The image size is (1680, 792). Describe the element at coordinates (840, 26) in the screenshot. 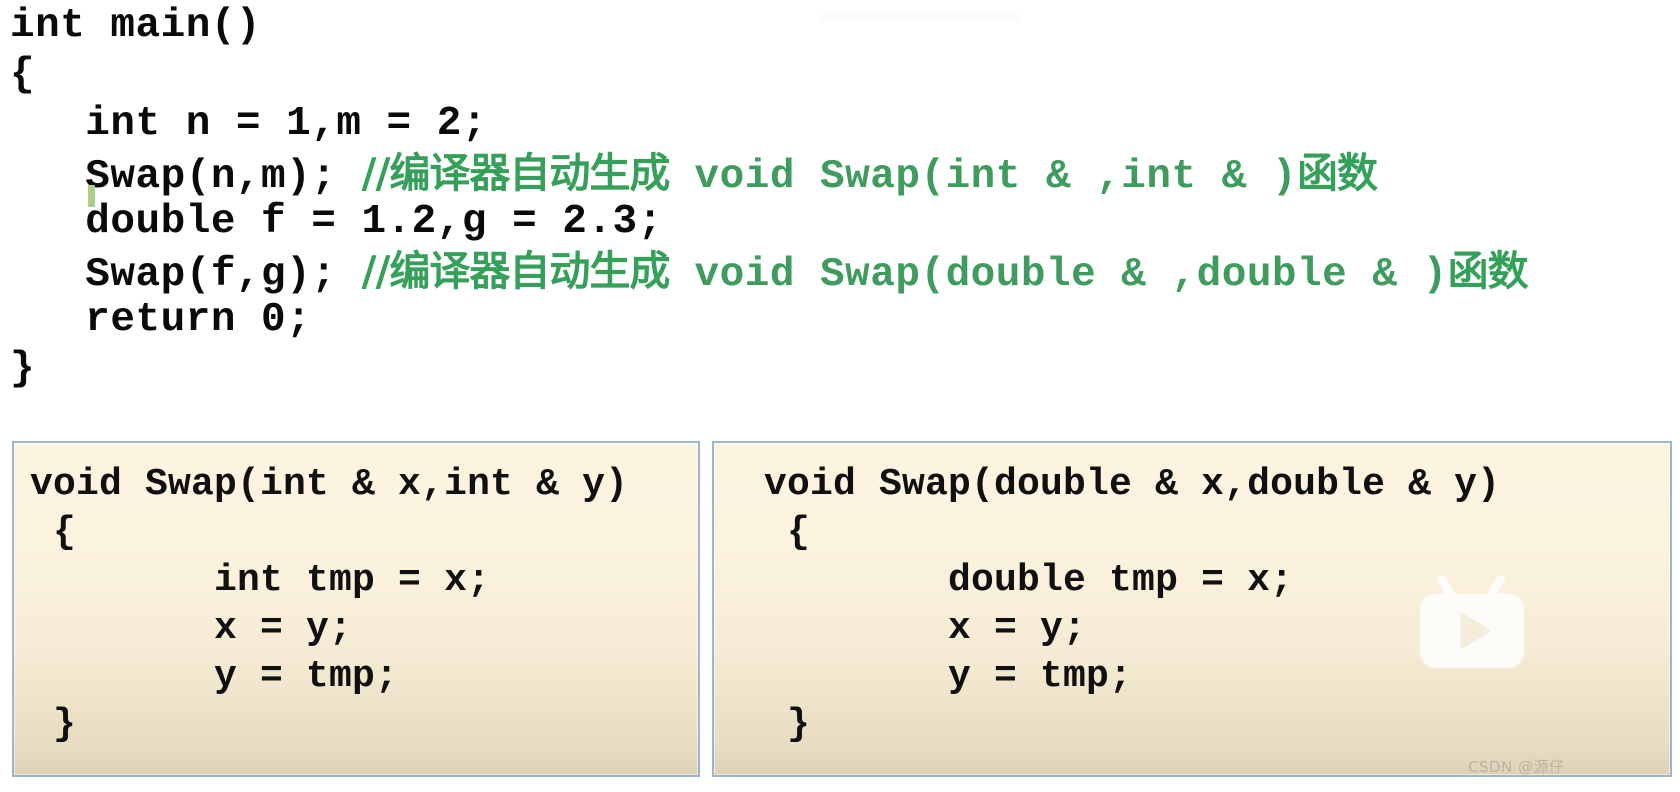

I see `code-line: int main()` at that location.